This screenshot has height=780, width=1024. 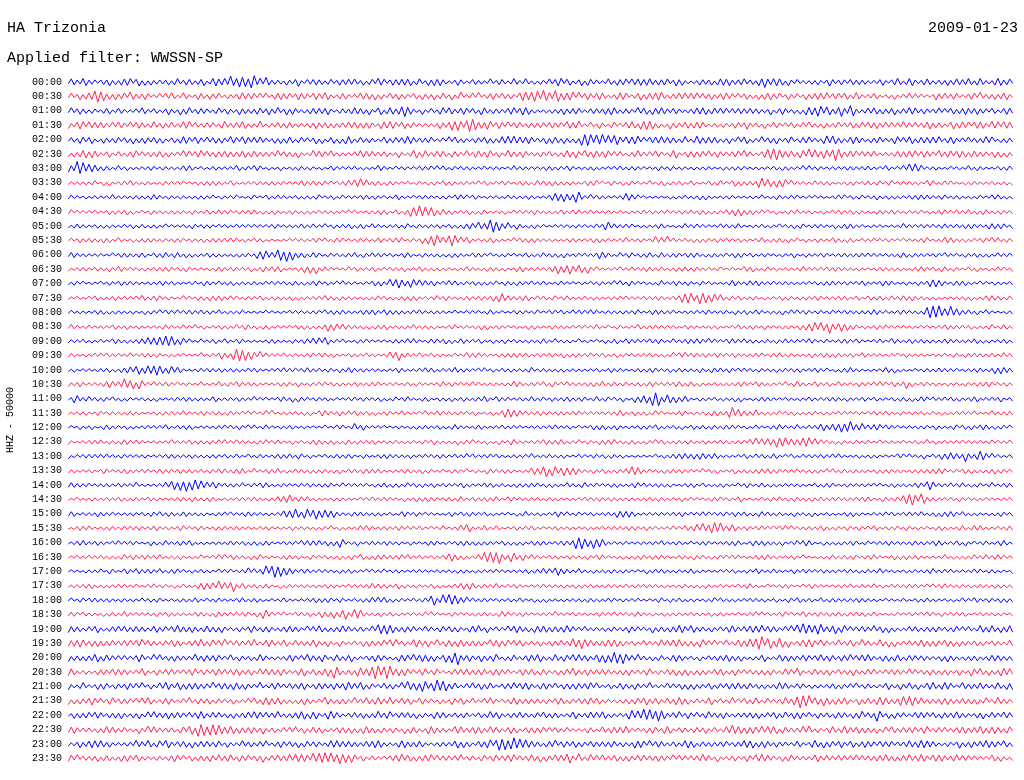 What do you see at coordinates (47, 442) in the screenshot?
I see `time-label: 12:30` at bounding box center [47, 442].